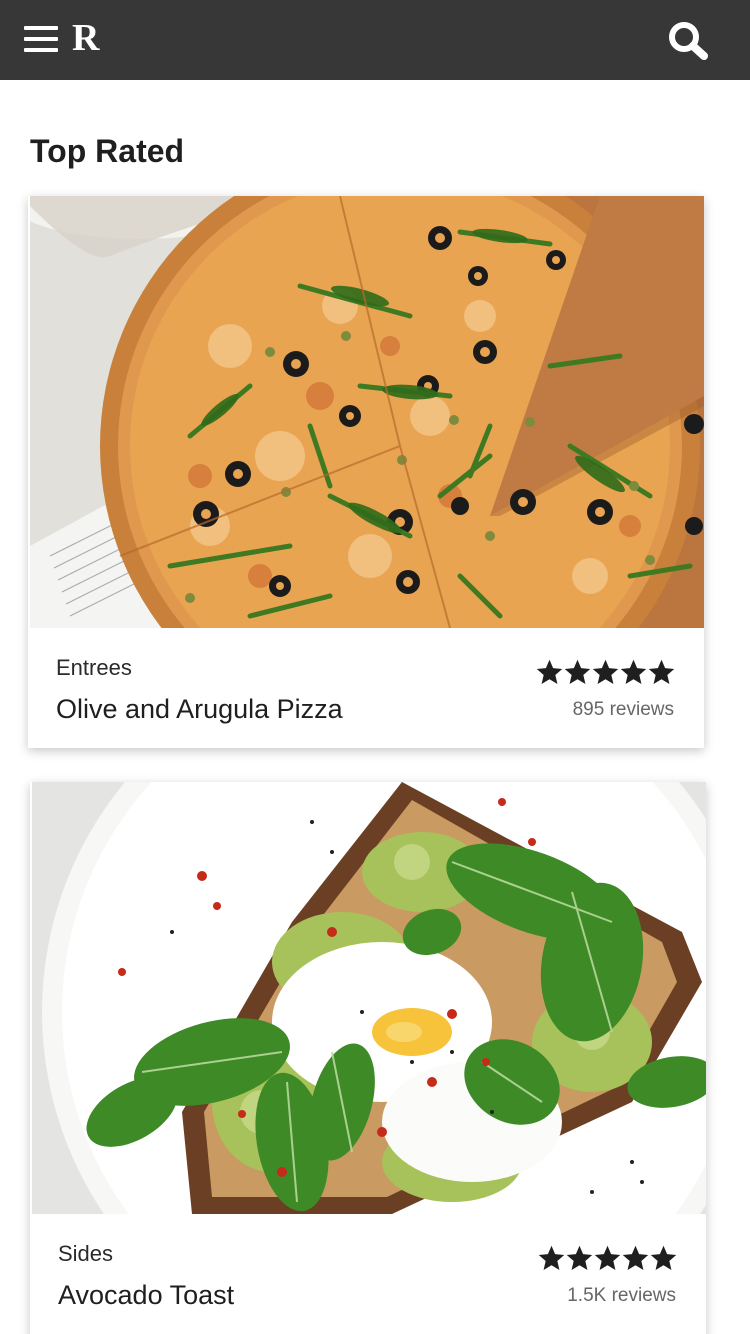 Image resolution: width=750 pixels, height=1334 pixels. I want to click on search-button, so click(688, 40).